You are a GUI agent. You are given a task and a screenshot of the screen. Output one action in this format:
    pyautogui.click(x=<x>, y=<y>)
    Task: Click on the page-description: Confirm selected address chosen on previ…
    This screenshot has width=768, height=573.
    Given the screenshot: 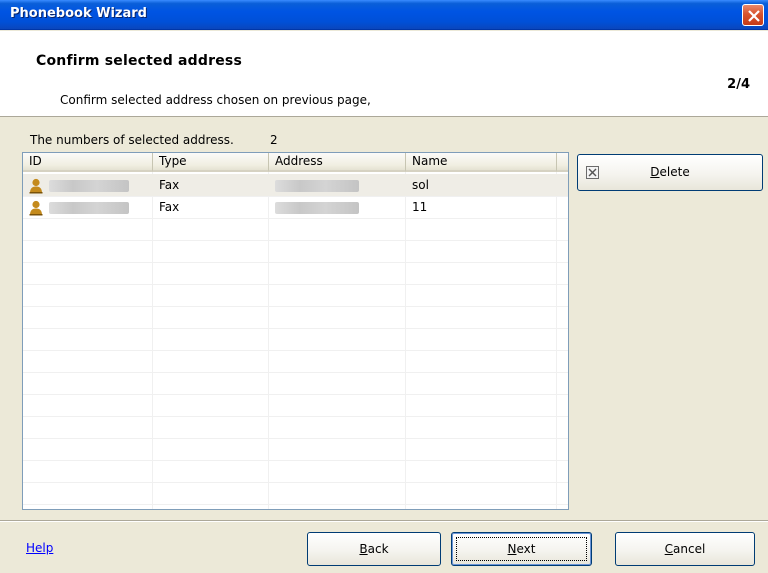 What is the action you would take?
    pyautogui.click(x=215, y=100)
    